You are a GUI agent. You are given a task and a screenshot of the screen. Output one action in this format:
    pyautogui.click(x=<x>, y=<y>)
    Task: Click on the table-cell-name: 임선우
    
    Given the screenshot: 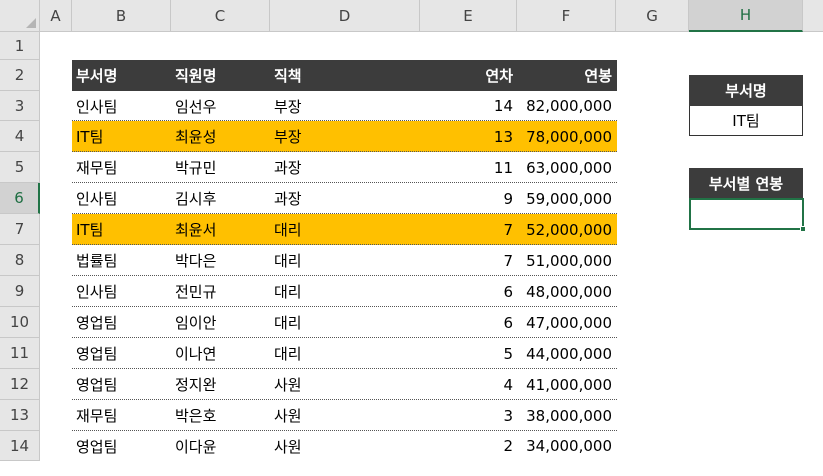 What is the action you would take?
    pyautogui.click(x=220, y=106)
    